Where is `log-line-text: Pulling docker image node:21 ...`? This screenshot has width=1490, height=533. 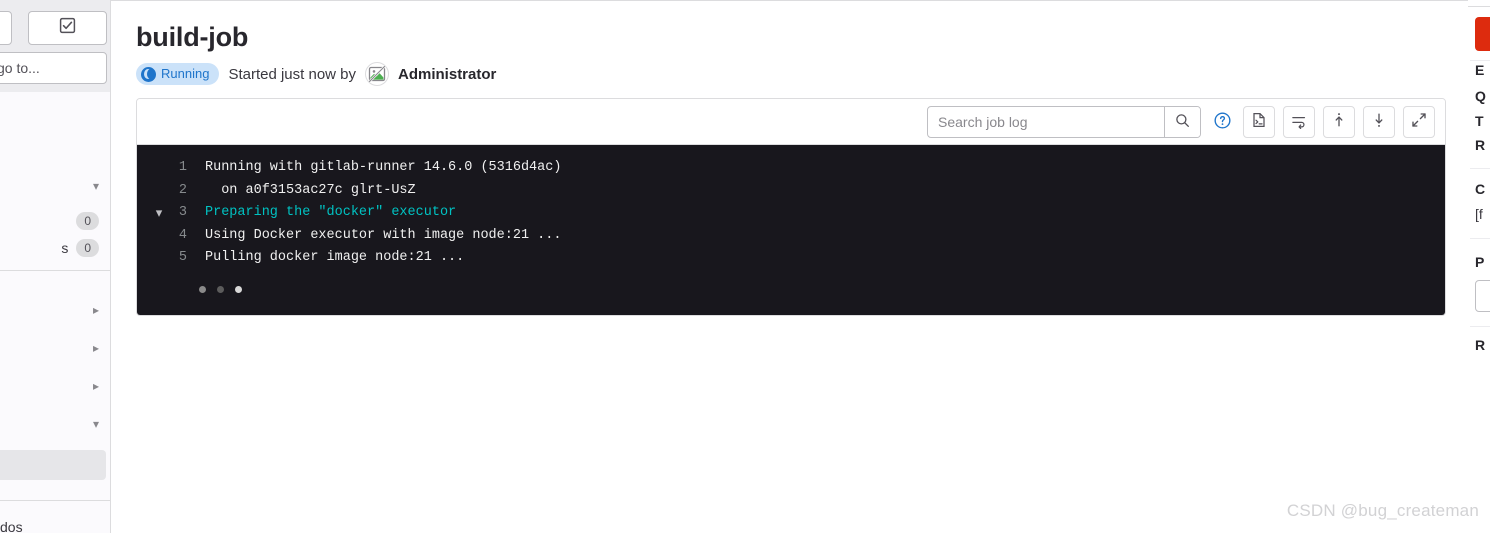
log-line-text: Pulling docker image node:21 ... is located at coordinates (335, 257).